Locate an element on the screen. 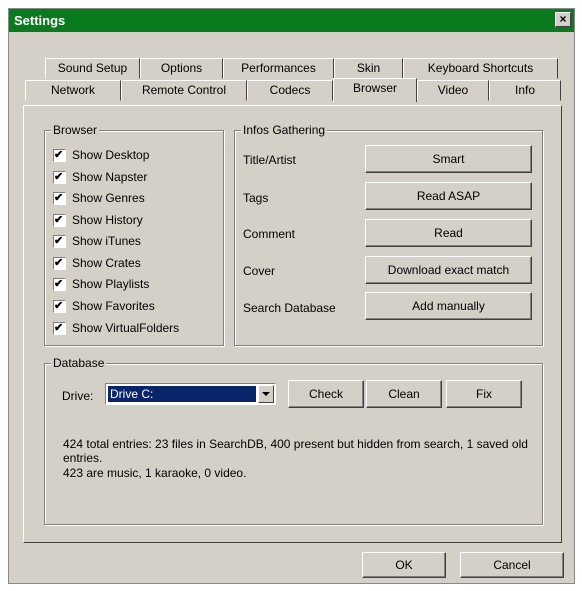 This screenshot has width=582, height=591. window-title: Settings is located at coordinates (40, 20).